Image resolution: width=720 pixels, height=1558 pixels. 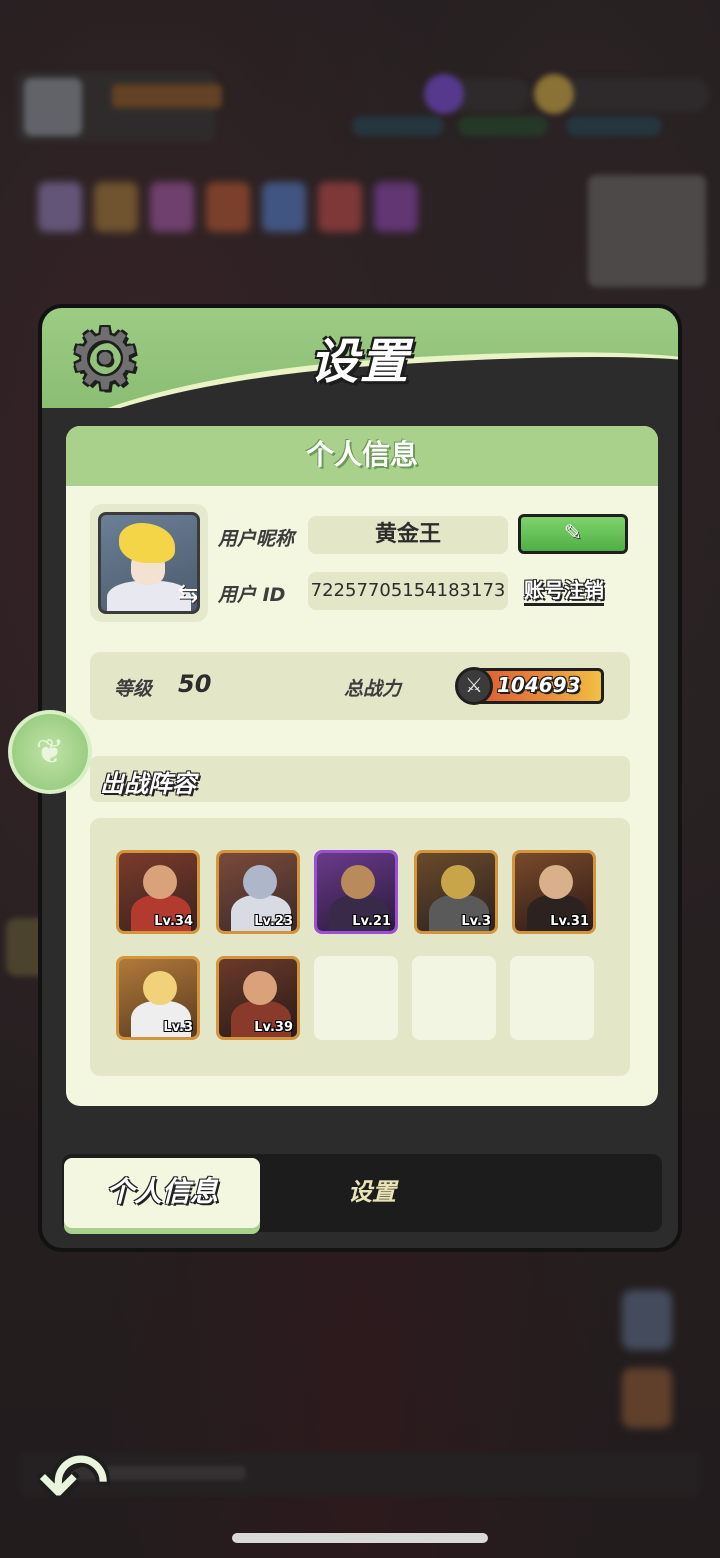 What do you see at coordinates (162, 1193) in the screenshot?
I see `tab-profile: 个人信息` at bounding box center [162, 1193].